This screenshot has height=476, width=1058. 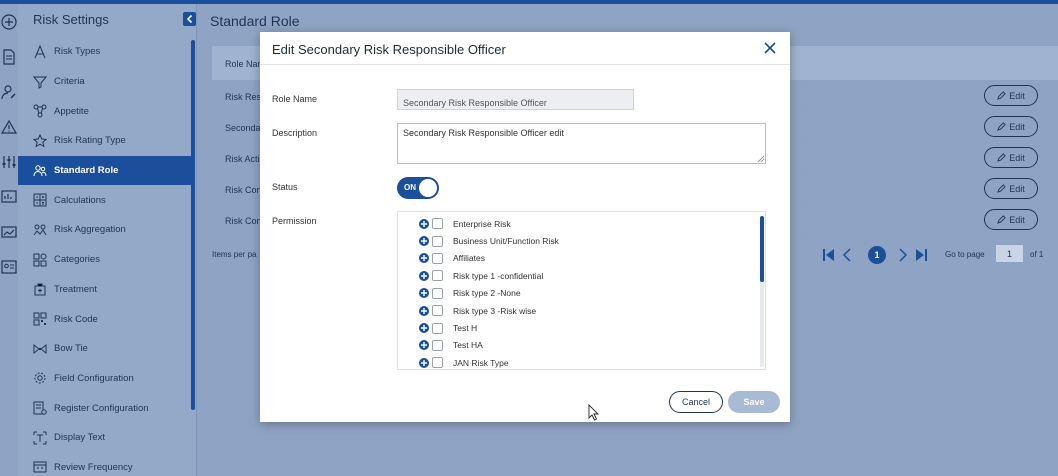 I want to click on sidebar-item-label: Risk Types, so click(x=77, y=52).